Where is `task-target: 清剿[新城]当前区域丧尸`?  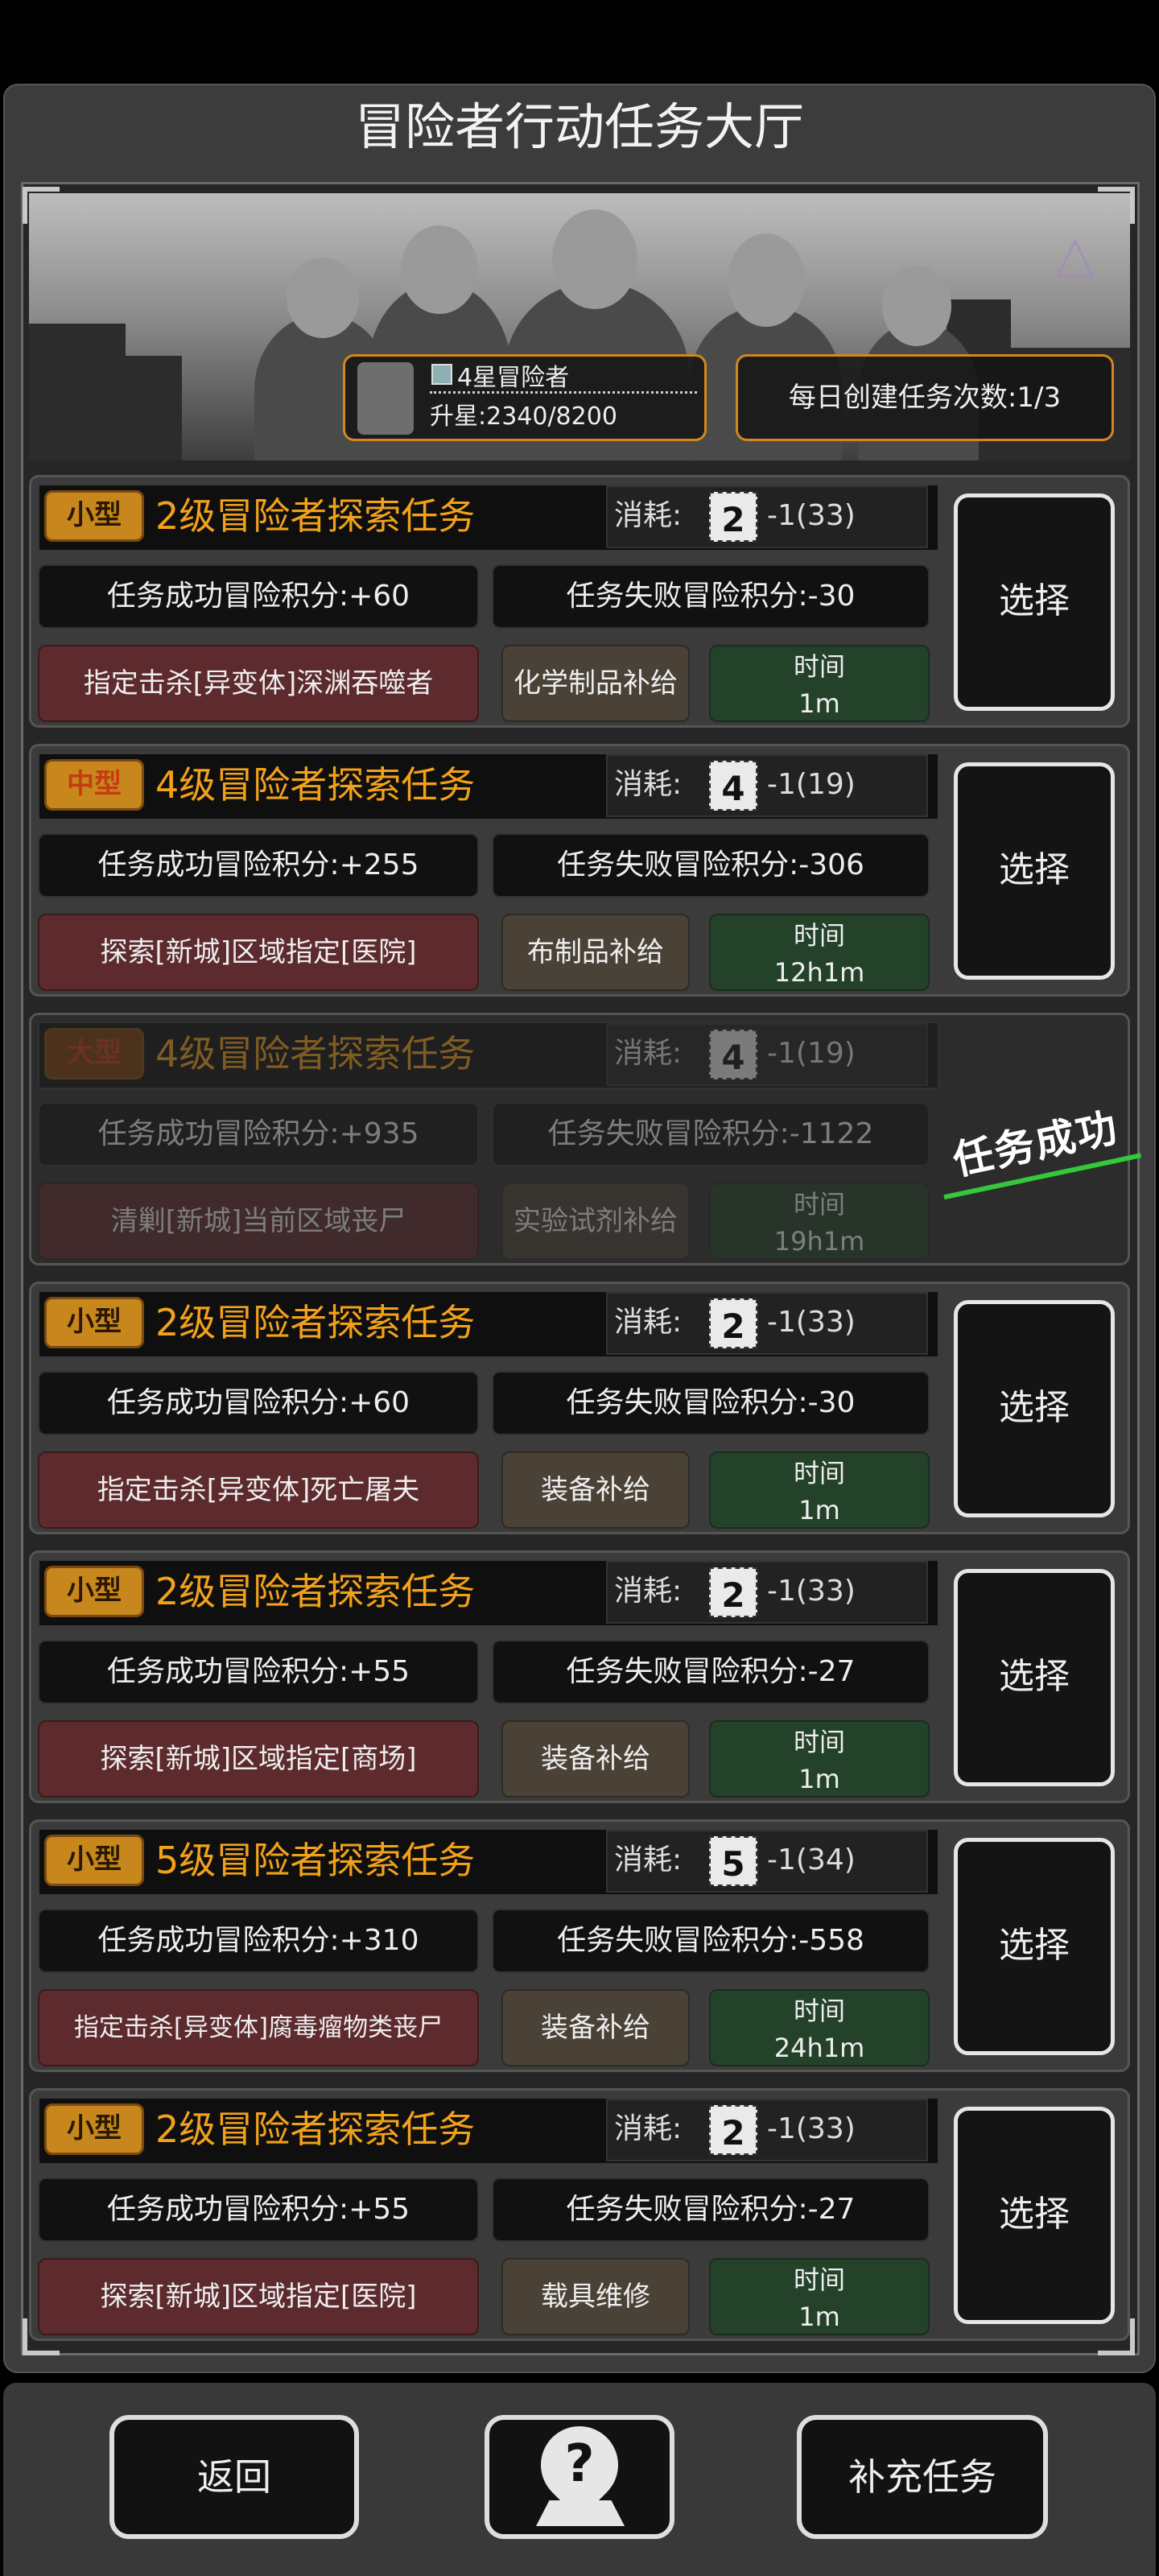
task-target: 清剿[新城]当前区域丧尸 is located at coordinates (258, 1221).